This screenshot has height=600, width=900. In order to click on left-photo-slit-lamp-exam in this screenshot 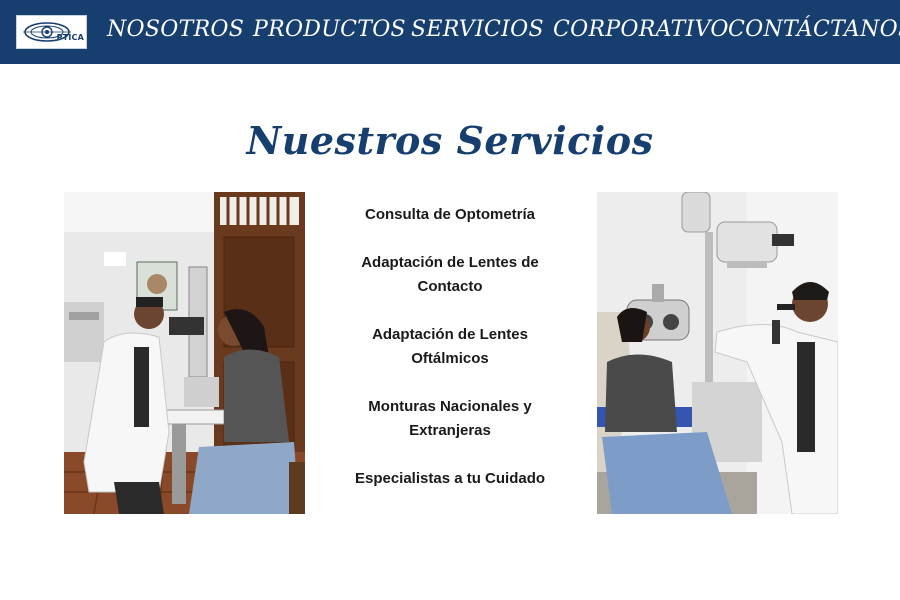, I will do `click(184, 353)`.